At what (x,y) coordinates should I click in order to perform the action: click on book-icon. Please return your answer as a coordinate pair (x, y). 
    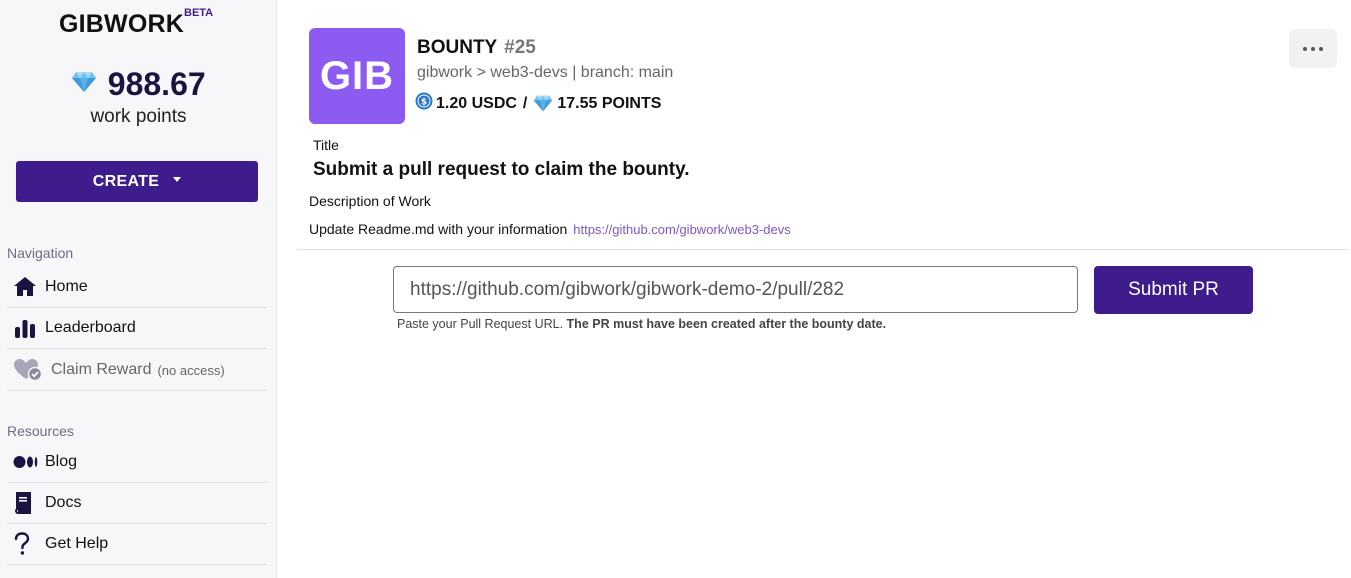
    Looking at the image, I should click on (26, 503).